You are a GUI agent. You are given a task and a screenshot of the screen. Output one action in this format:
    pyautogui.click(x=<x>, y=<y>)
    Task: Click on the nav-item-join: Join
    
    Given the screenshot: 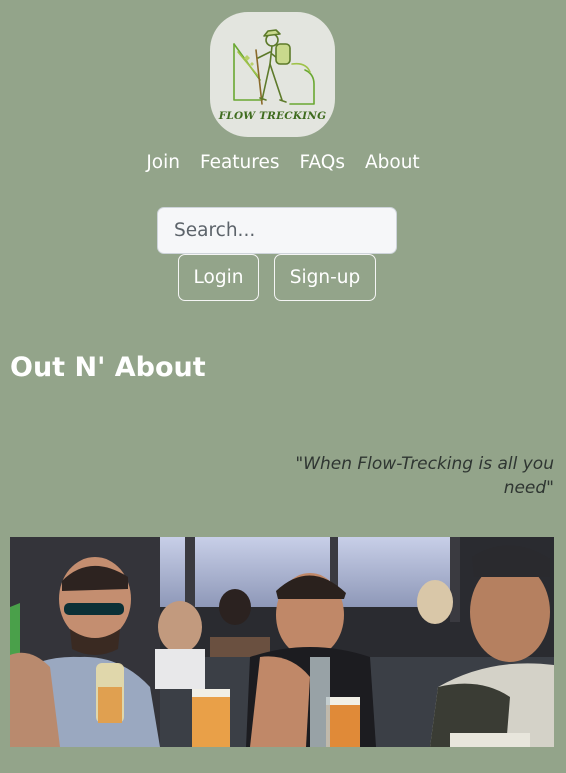 What is the action you would take?
    pyautogui.click(x=163, y=163)
    